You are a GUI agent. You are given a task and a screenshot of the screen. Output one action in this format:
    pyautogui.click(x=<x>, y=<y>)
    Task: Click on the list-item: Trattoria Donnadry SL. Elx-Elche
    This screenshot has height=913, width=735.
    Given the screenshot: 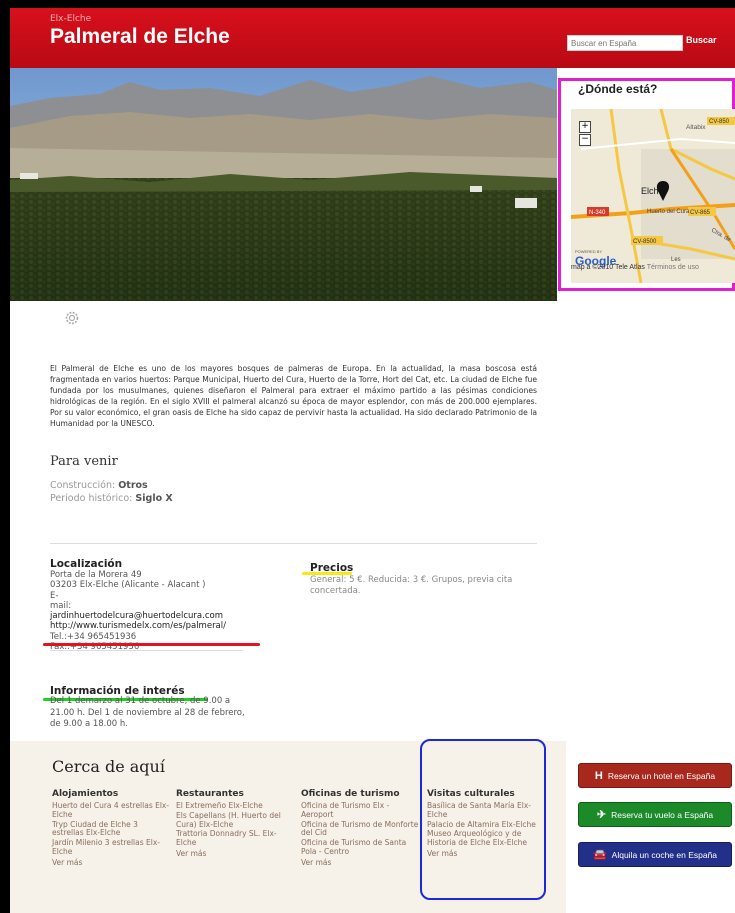 What is the action you would take?
    pyautogui.click(x=235, y=839)
    